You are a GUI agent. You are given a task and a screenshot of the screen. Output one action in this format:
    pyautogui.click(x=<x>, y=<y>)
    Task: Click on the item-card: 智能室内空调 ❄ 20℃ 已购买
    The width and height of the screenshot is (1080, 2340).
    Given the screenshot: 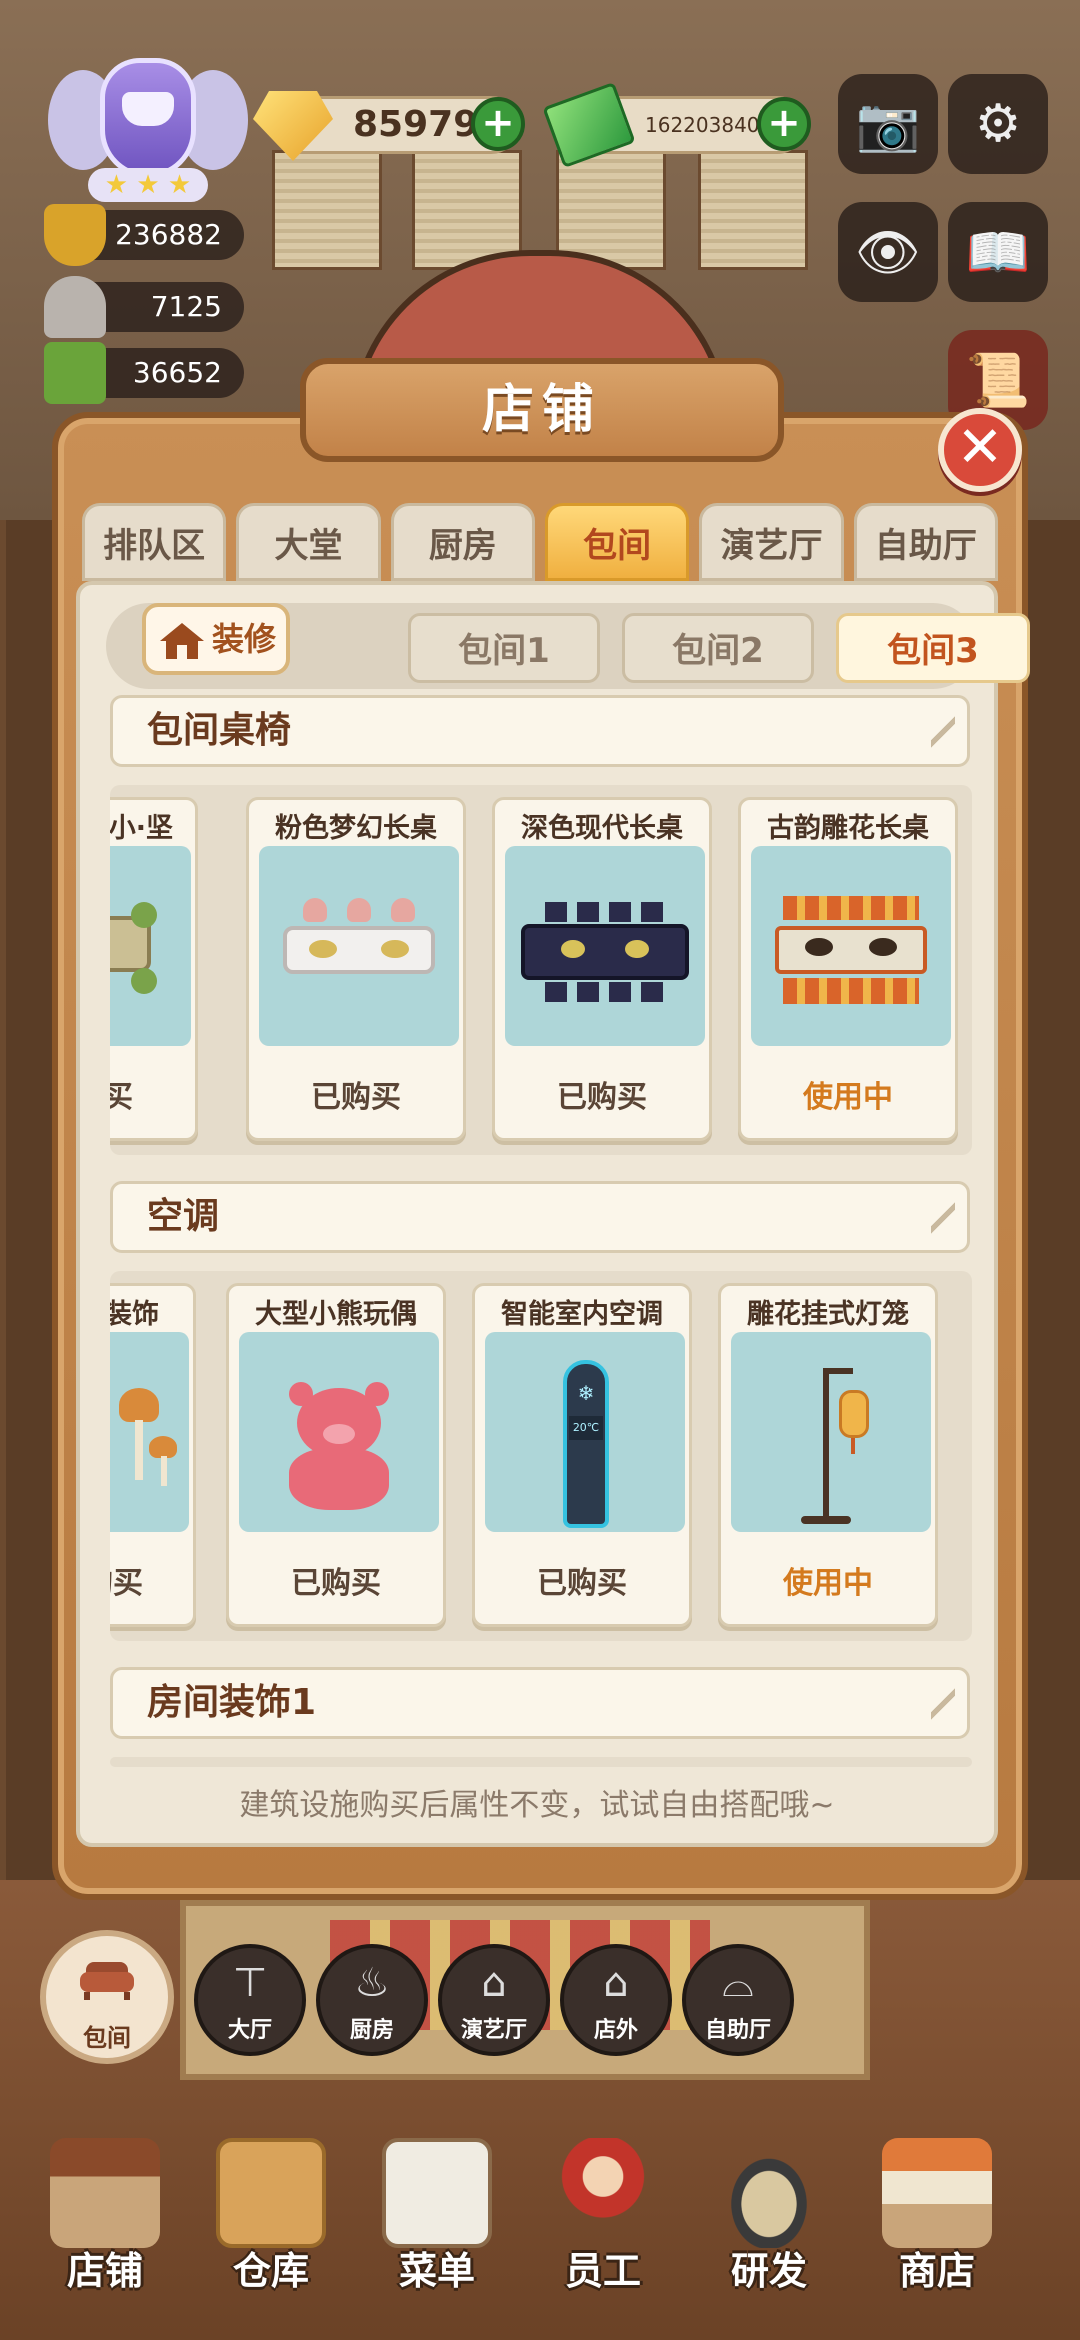 What is the action you would take?
    pyautogui.click(x=582, y=1455)
    